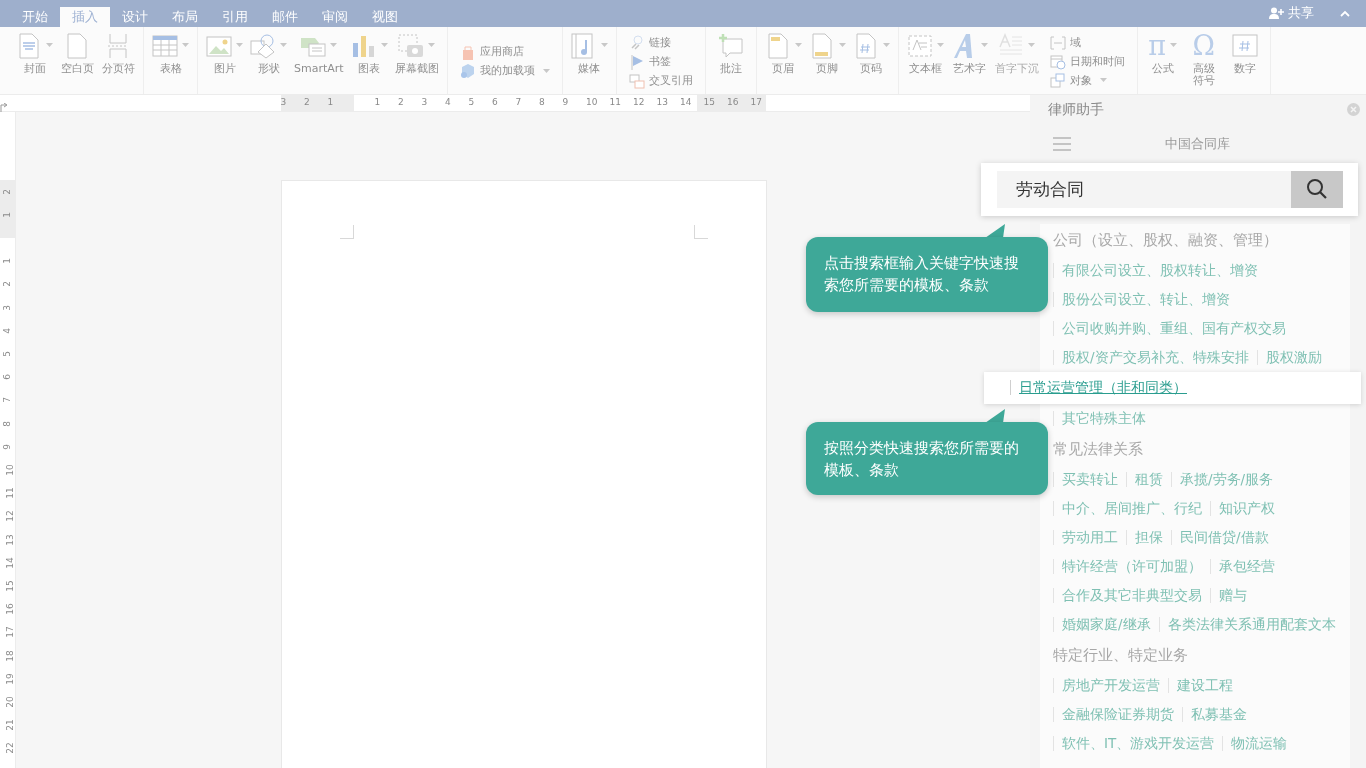 The height and width of the screenshot is (768, 1366). I want to click on ribbon-button: 数字, so click(1244, 51).